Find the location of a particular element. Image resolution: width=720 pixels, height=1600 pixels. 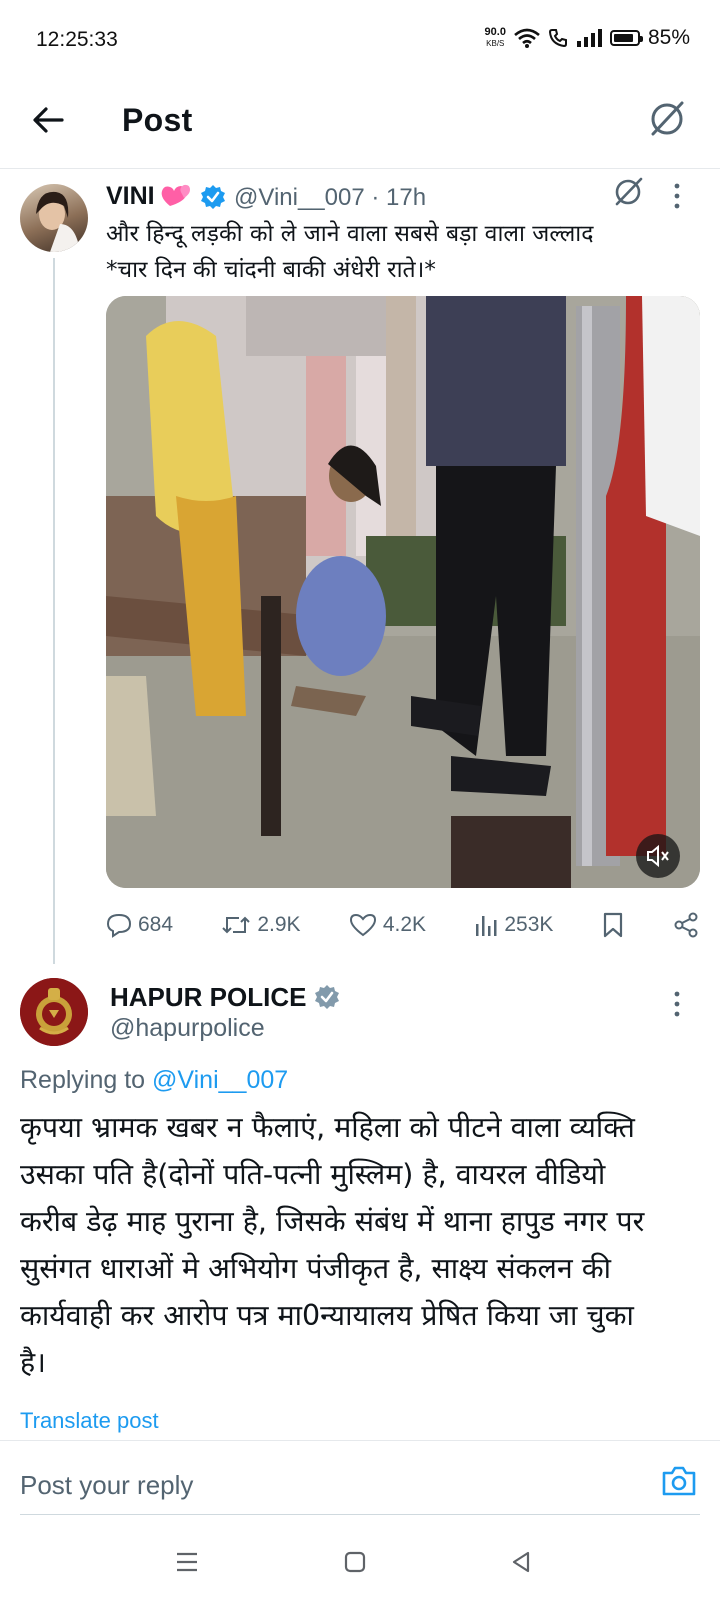

menu-nav-icon is located at coordinates (187, 1562).